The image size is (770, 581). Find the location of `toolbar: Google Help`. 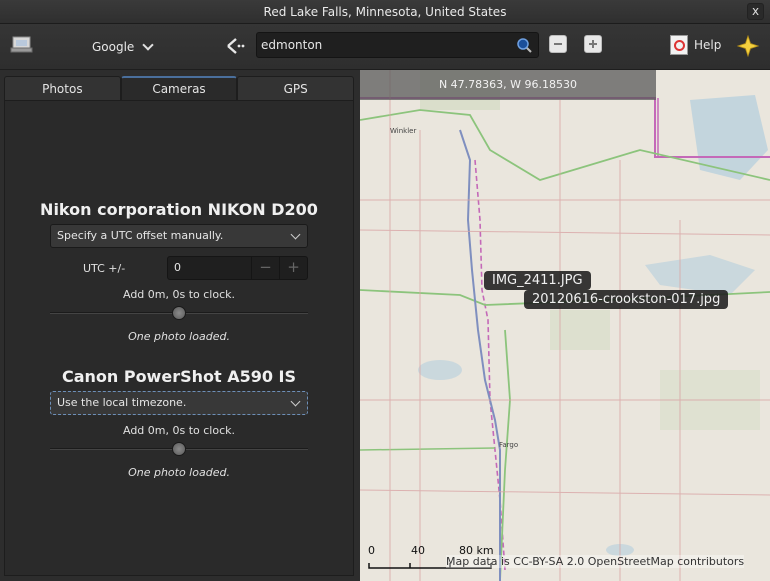

toolbar: Google Help is located at coordinates (385, 47).